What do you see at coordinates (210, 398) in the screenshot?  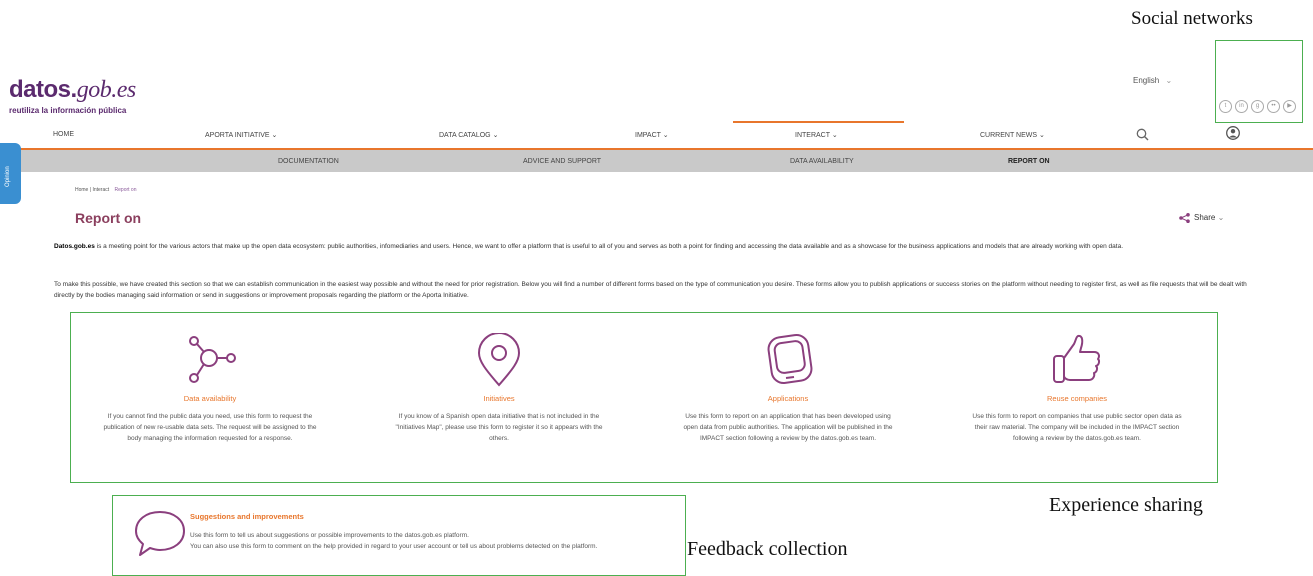 I see `card-title-data-availability: Data availability` at bounding box center [210, 398].